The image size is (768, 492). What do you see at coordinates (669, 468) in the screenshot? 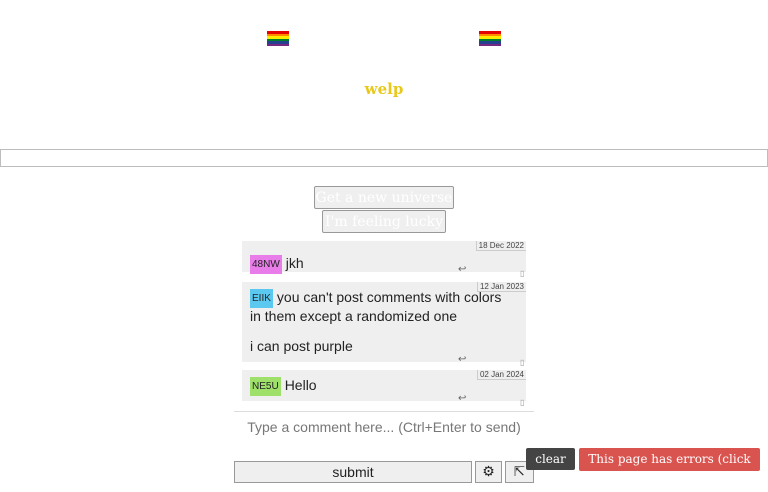
I see `page-errors-button: This page has errors (click here)` at bounding box center [669, 468].